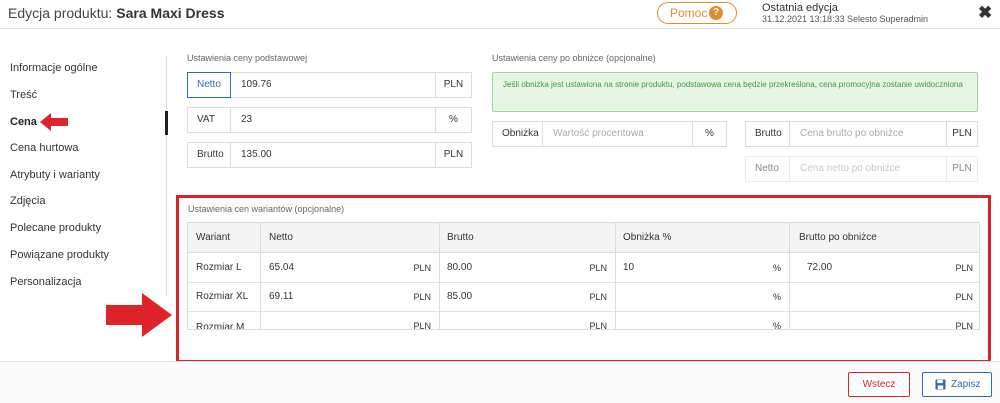 The height and width of the screenshot is (403, 1000). I want to click on sidebar-item-cena-hurtowa: Cena hurtowa, so click(44, 148).